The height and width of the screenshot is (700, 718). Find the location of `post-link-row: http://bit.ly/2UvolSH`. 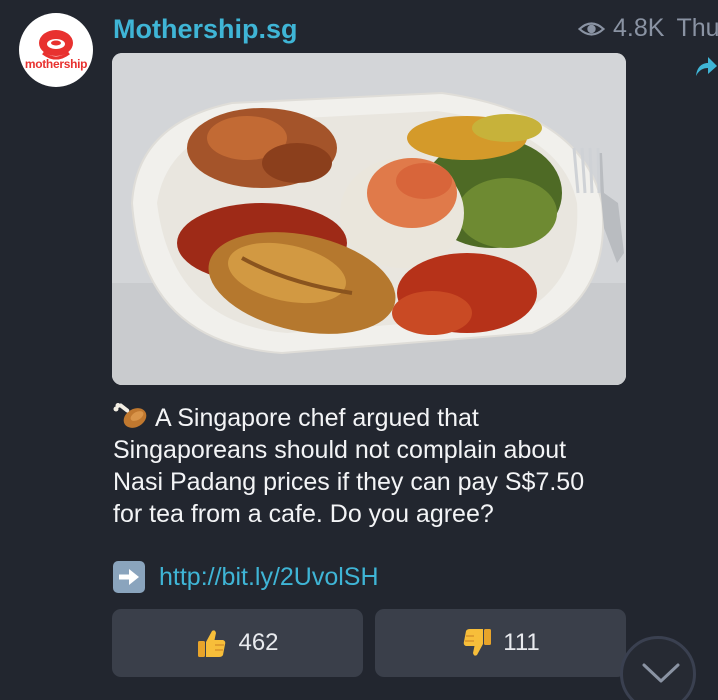

post-link-row: http://bit.ly/2UvolSH is located at coordinates (246, 577).